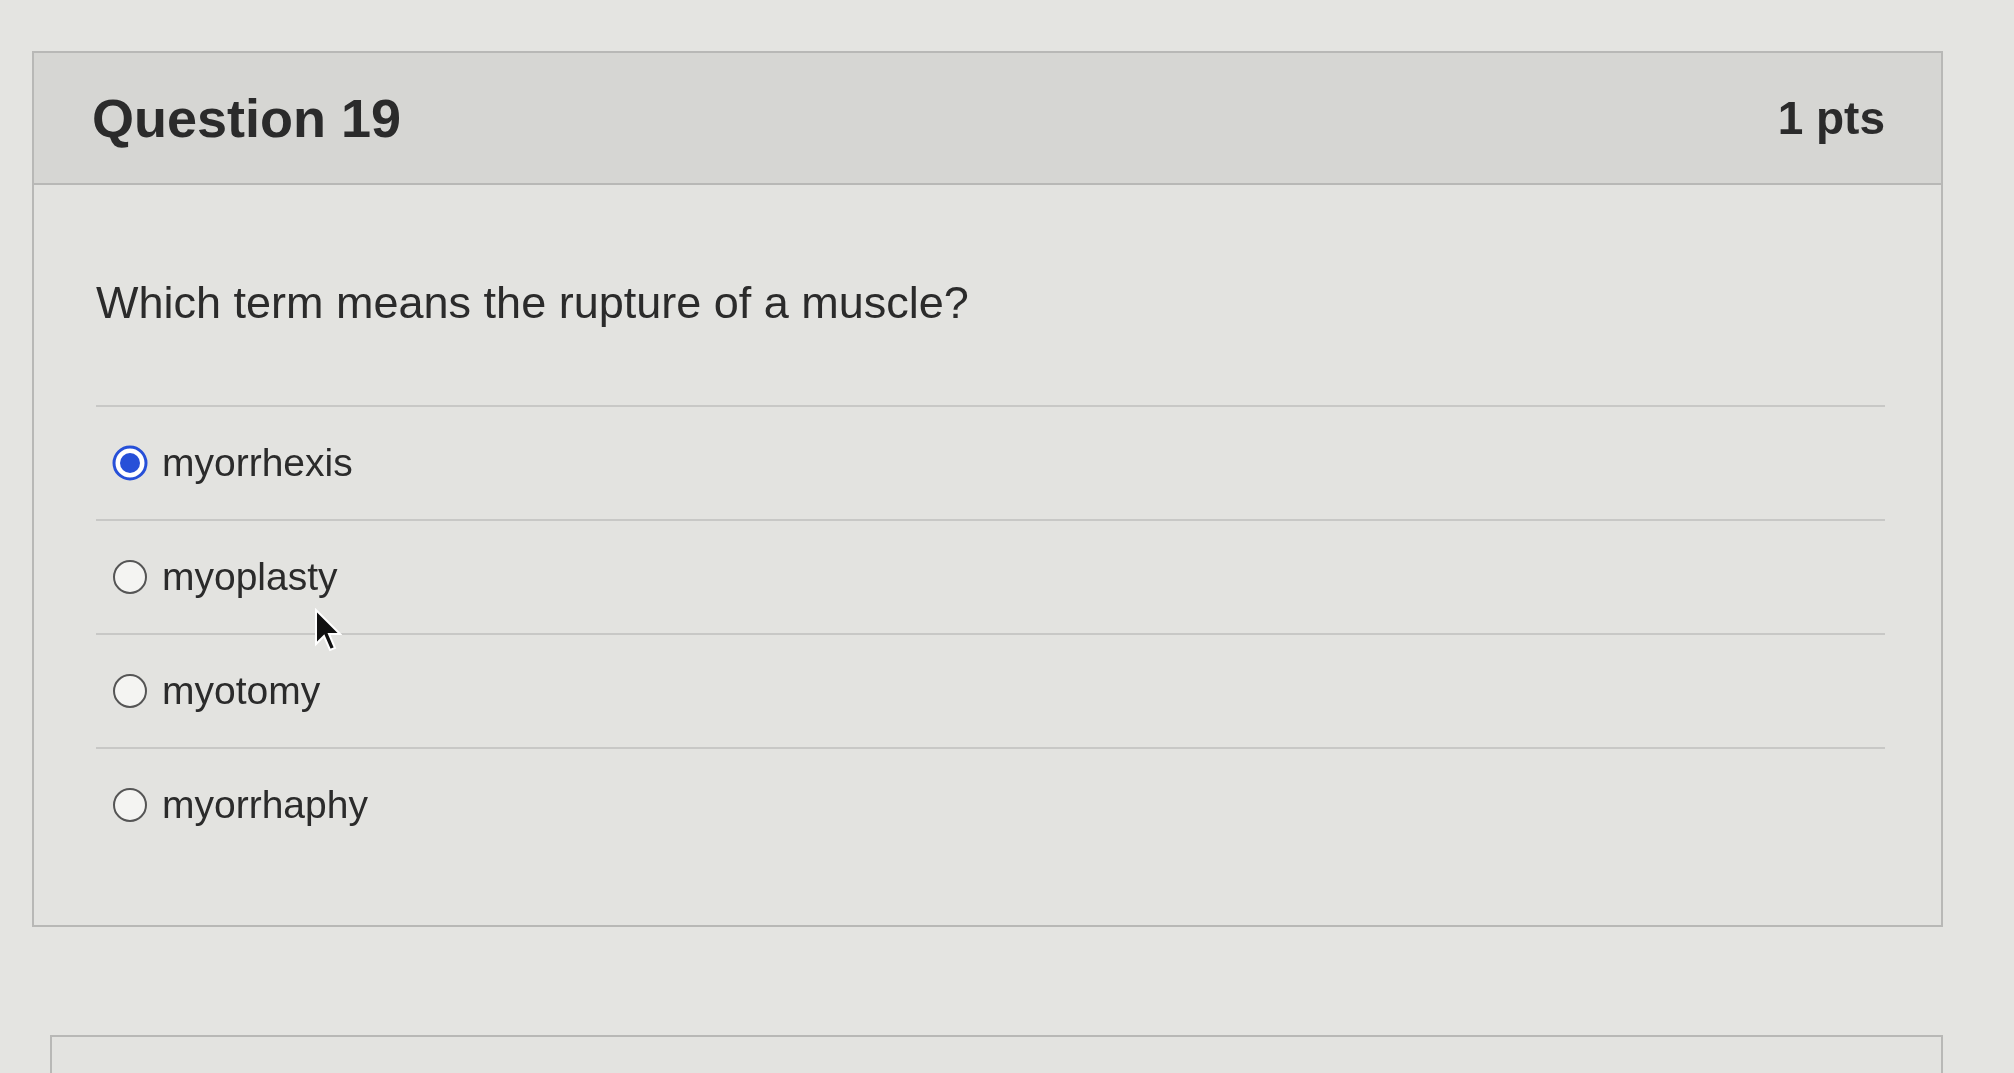  I want to click on question-title: Question 19, so click(247, 118).